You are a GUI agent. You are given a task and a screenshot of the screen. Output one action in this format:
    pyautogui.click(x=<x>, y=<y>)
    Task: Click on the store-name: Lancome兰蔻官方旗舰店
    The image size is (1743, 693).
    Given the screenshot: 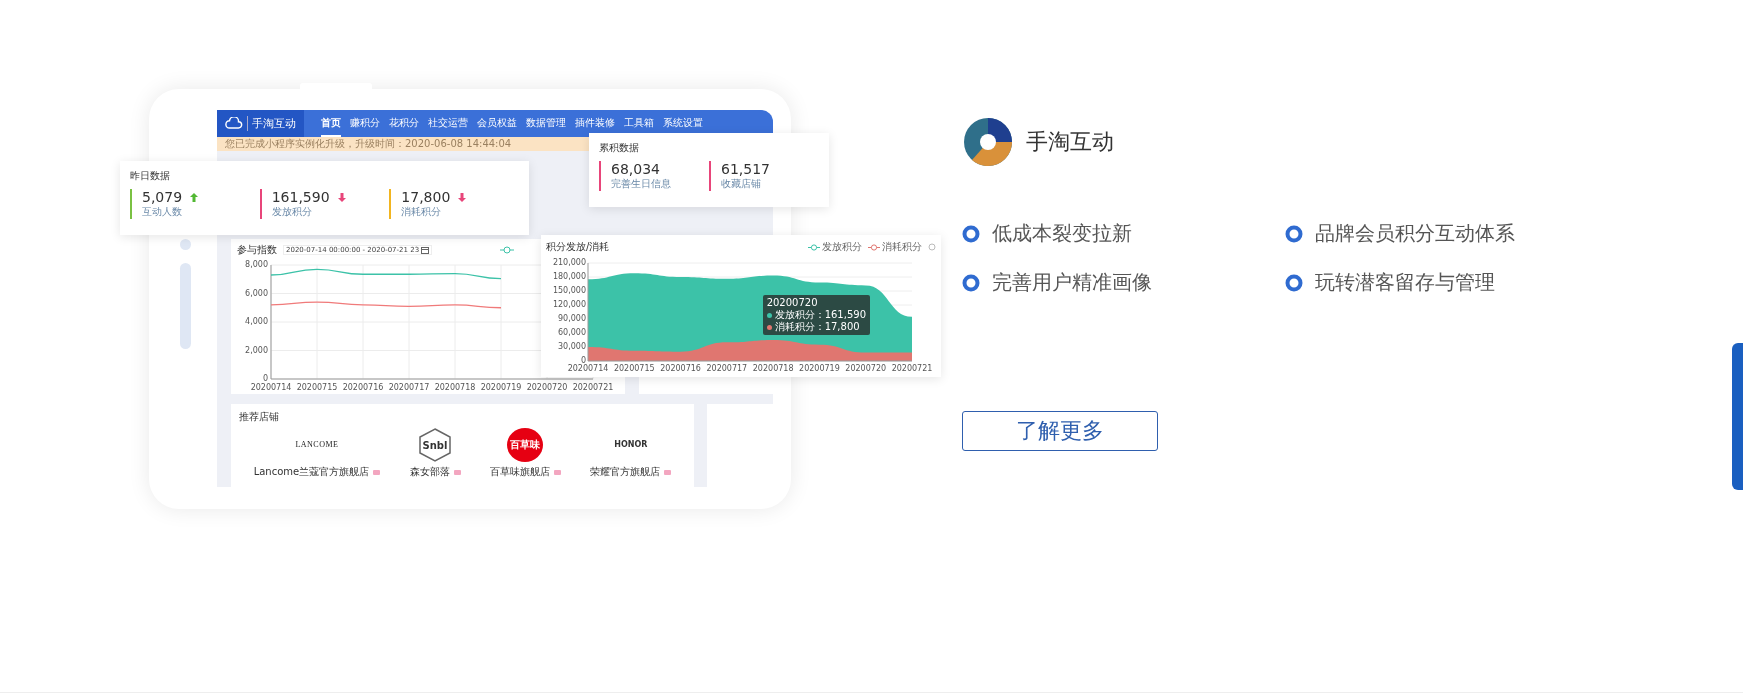 What is the action you would take?
    pyautogui.click(x=311, y=472)
    